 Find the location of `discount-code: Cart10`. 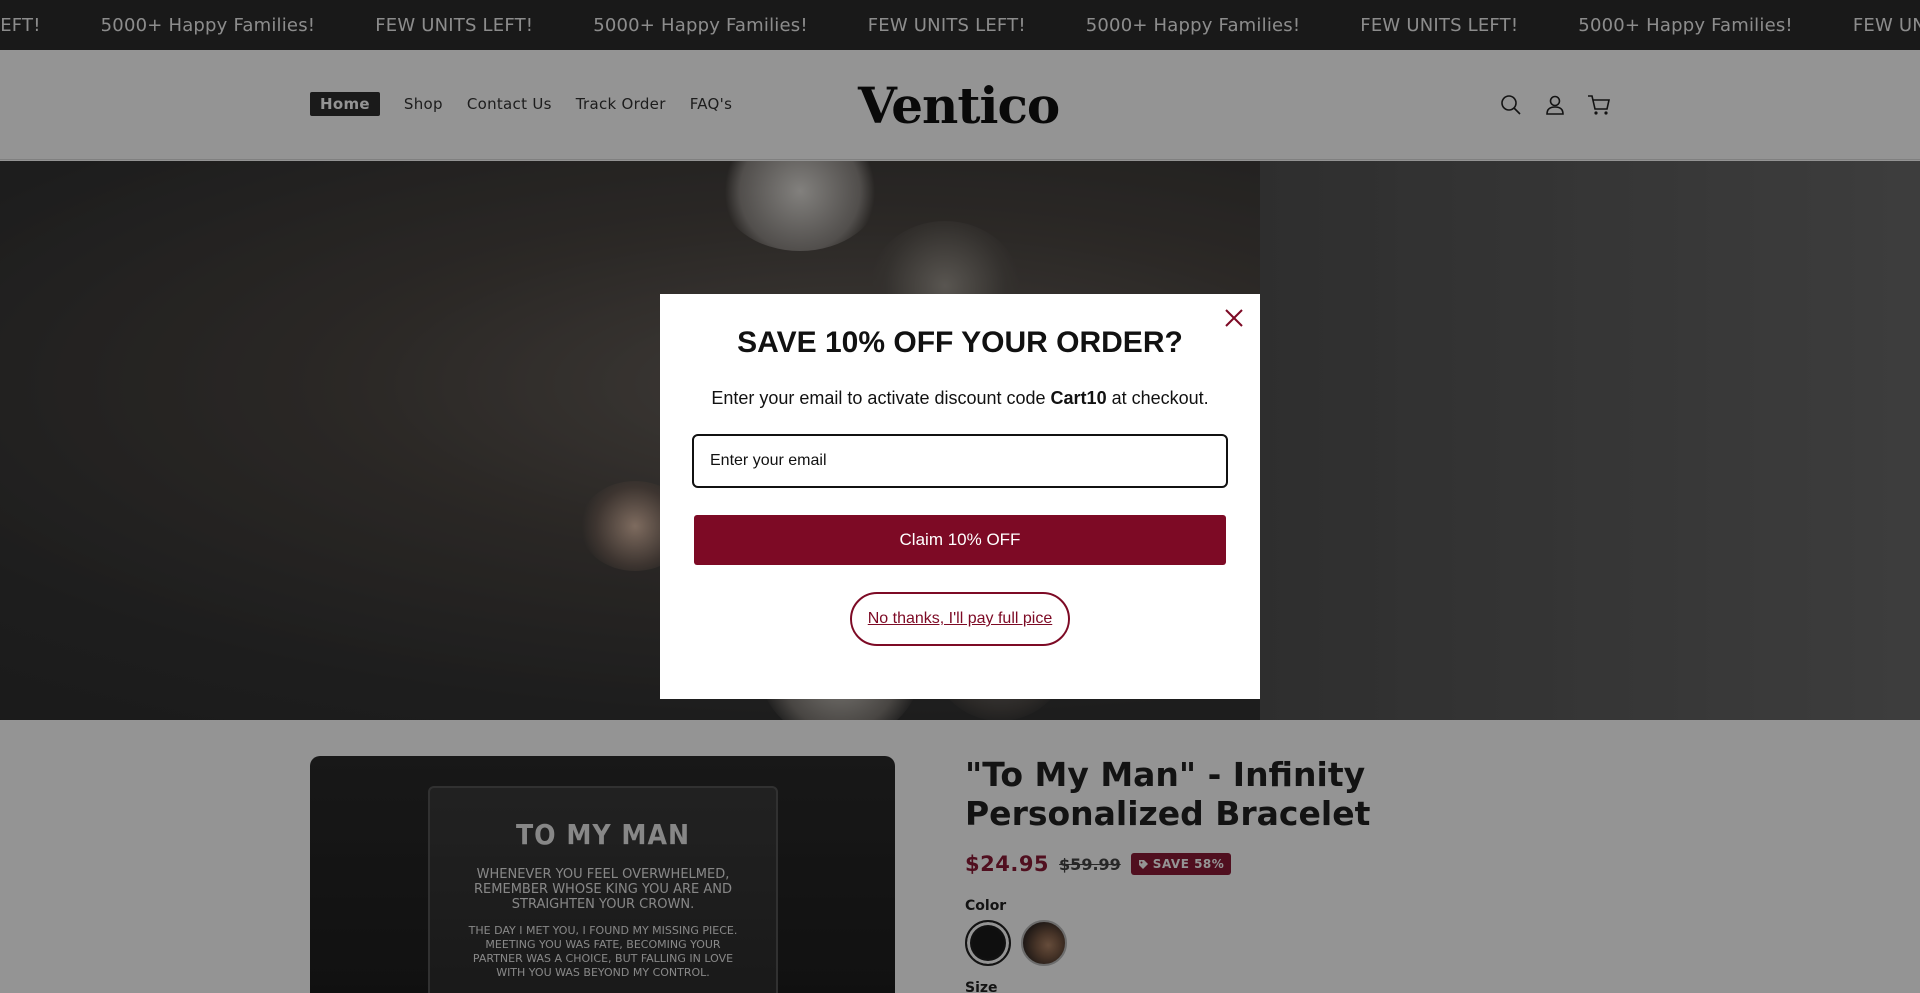

discount-code: Cart10 is located at coordinates (1078, 398).